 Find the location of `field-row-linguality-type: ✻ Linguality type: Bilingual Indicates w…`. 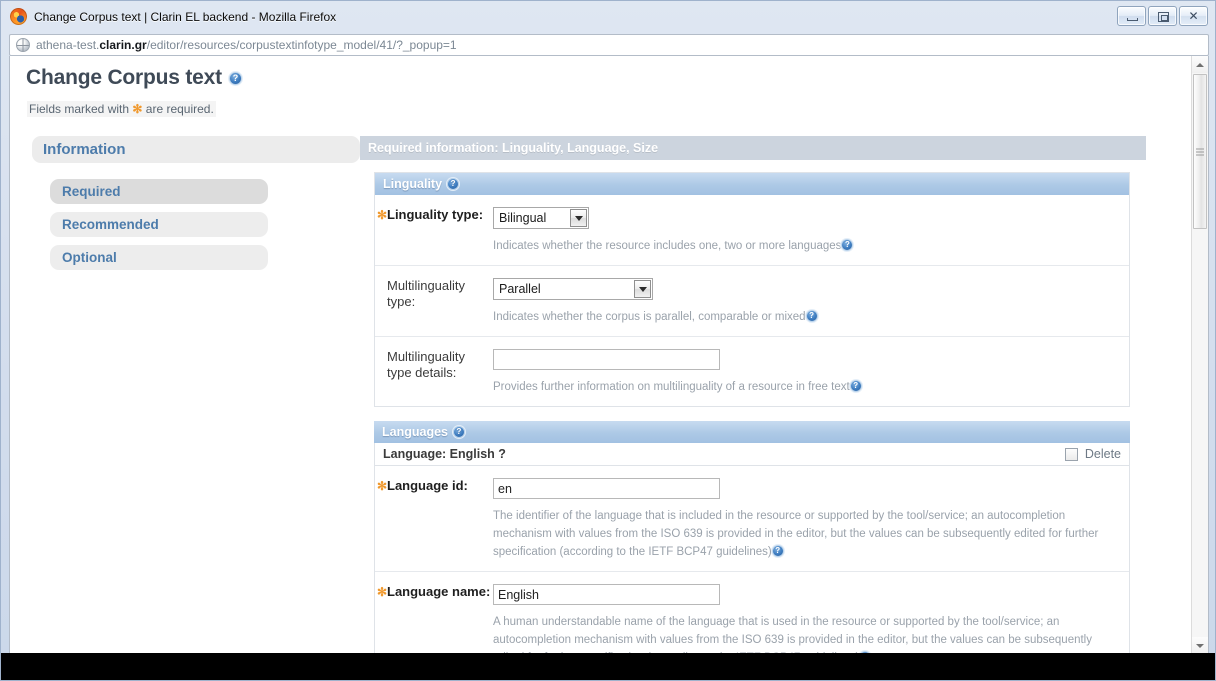

field-row-linguality-type: ✻ Linguality type: Bilingual Indicates w… is located at coordinates (752, 230).